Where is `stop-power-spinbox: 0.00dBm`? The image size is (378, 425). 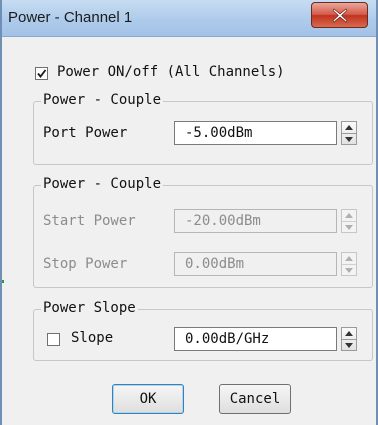
stop-power-spinbox: 0.00dBm is located at coordinates (266, 264).